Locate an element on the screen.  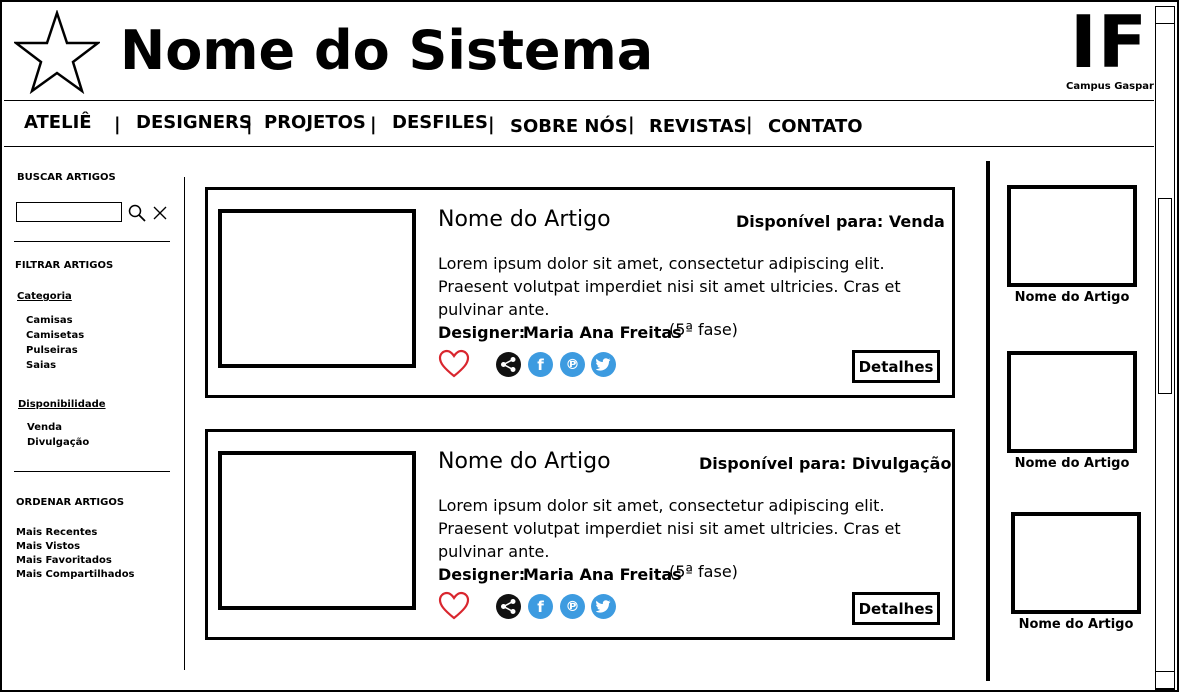
header-divider is located at coordinates (579, 100).